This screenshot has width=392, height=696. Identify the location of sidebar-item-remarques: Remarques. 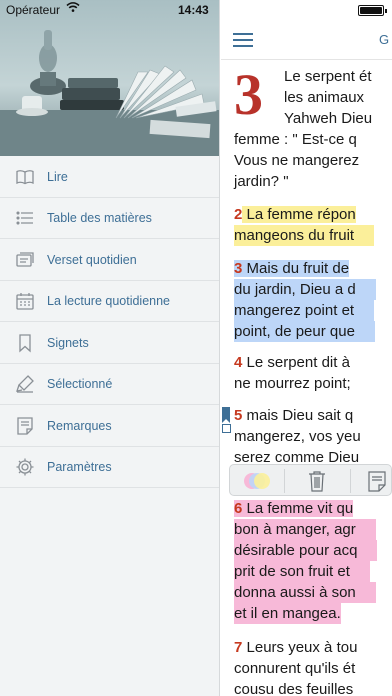
(109, 426).